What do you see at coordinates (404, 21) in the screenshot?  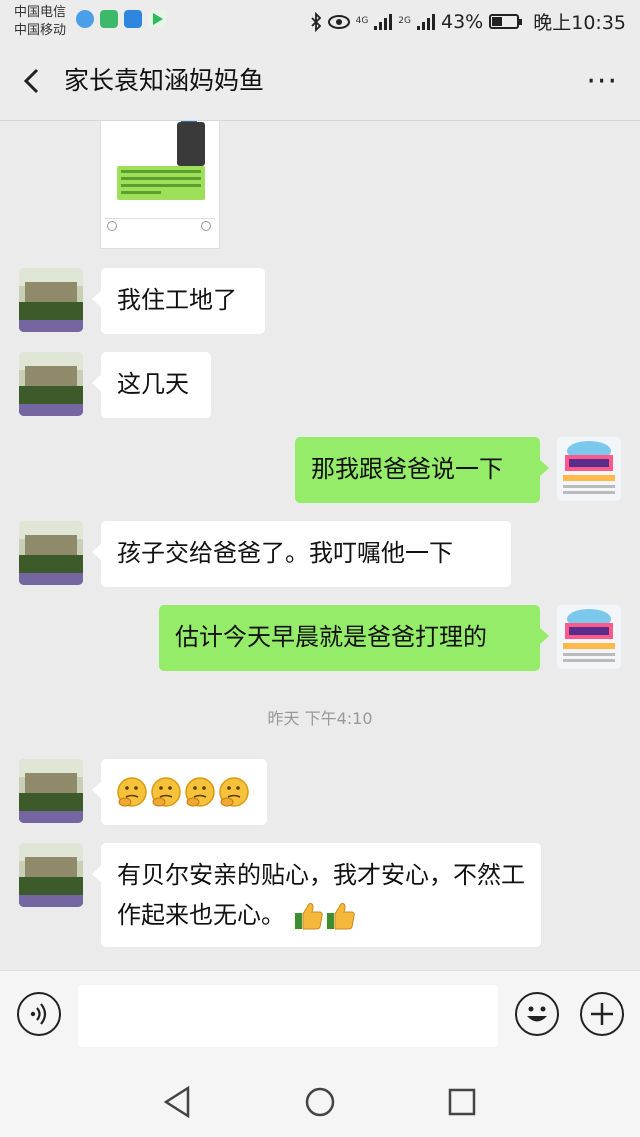 I see `network-2-label: 2G` at bounding box center [404, 21].